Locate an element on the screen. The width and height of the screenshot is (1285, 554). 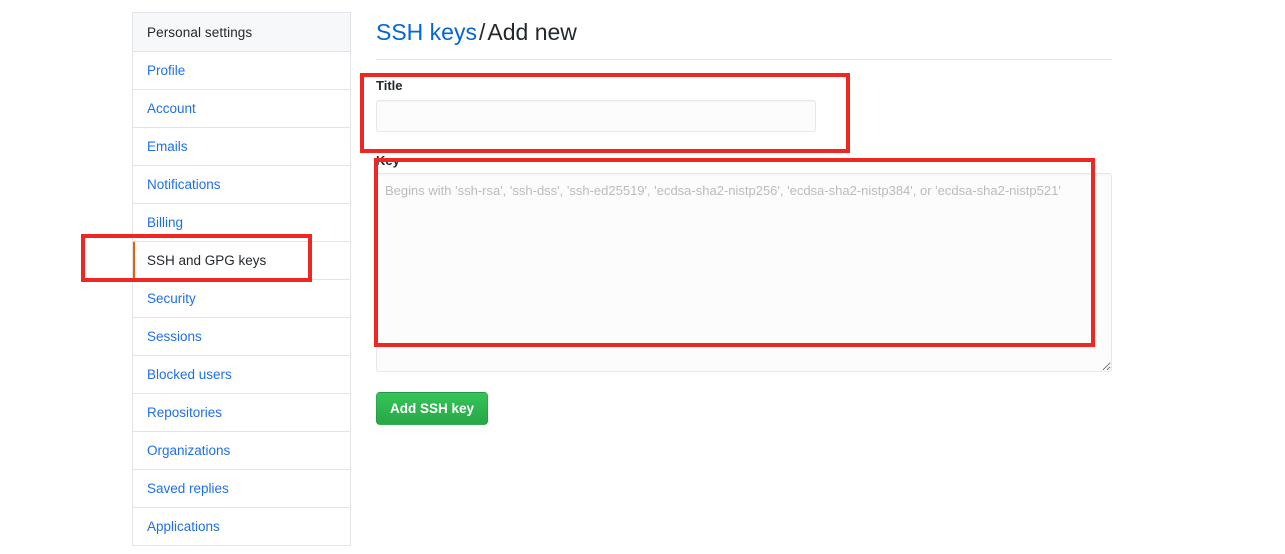
sidebar-item-label: Security is located at coordinates (171, 298).